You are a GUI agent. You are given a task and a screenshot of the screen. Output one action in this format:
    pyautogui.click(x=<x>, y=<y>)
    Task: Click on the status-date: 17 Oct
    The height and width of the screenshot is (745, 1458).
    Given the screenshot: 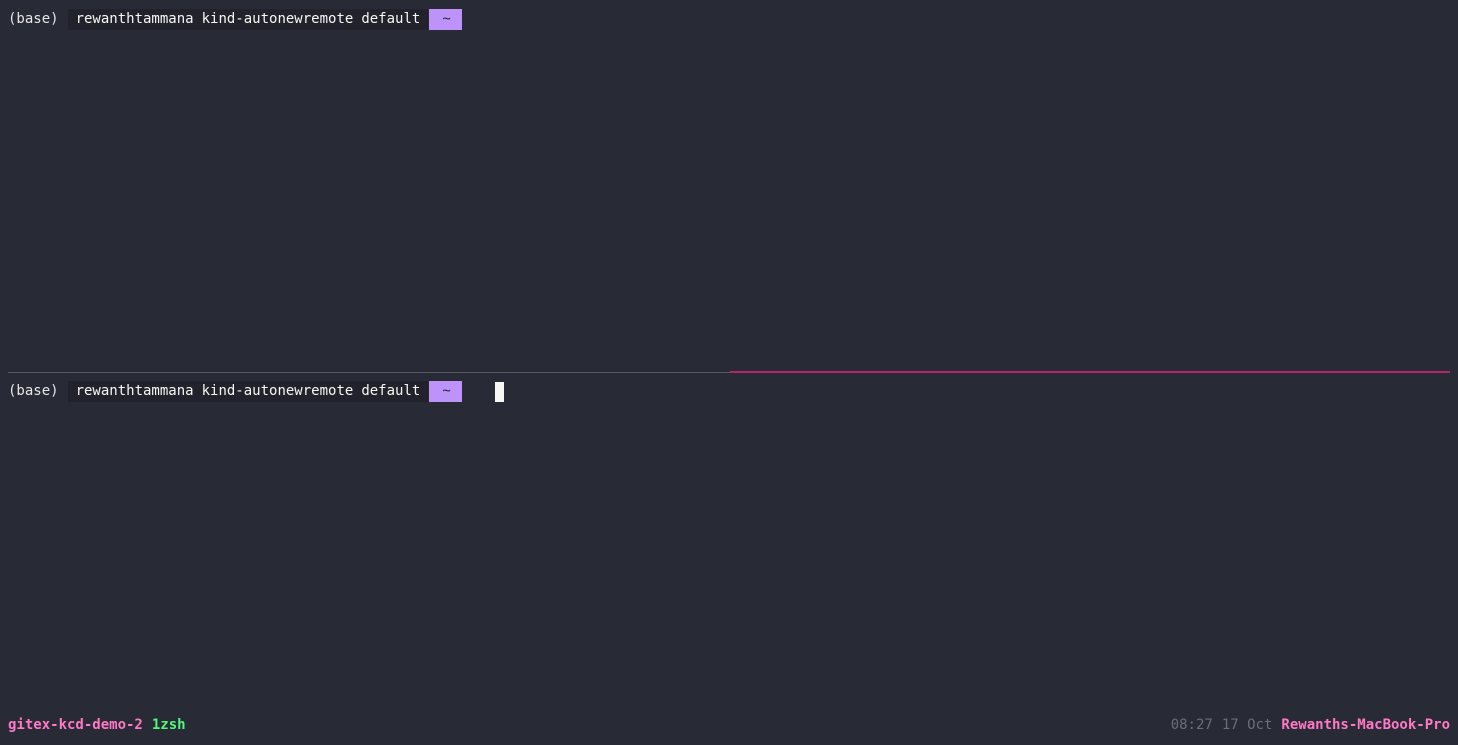 What is the action you would take?
    pyautogui.click(x=1247, y=725)
    